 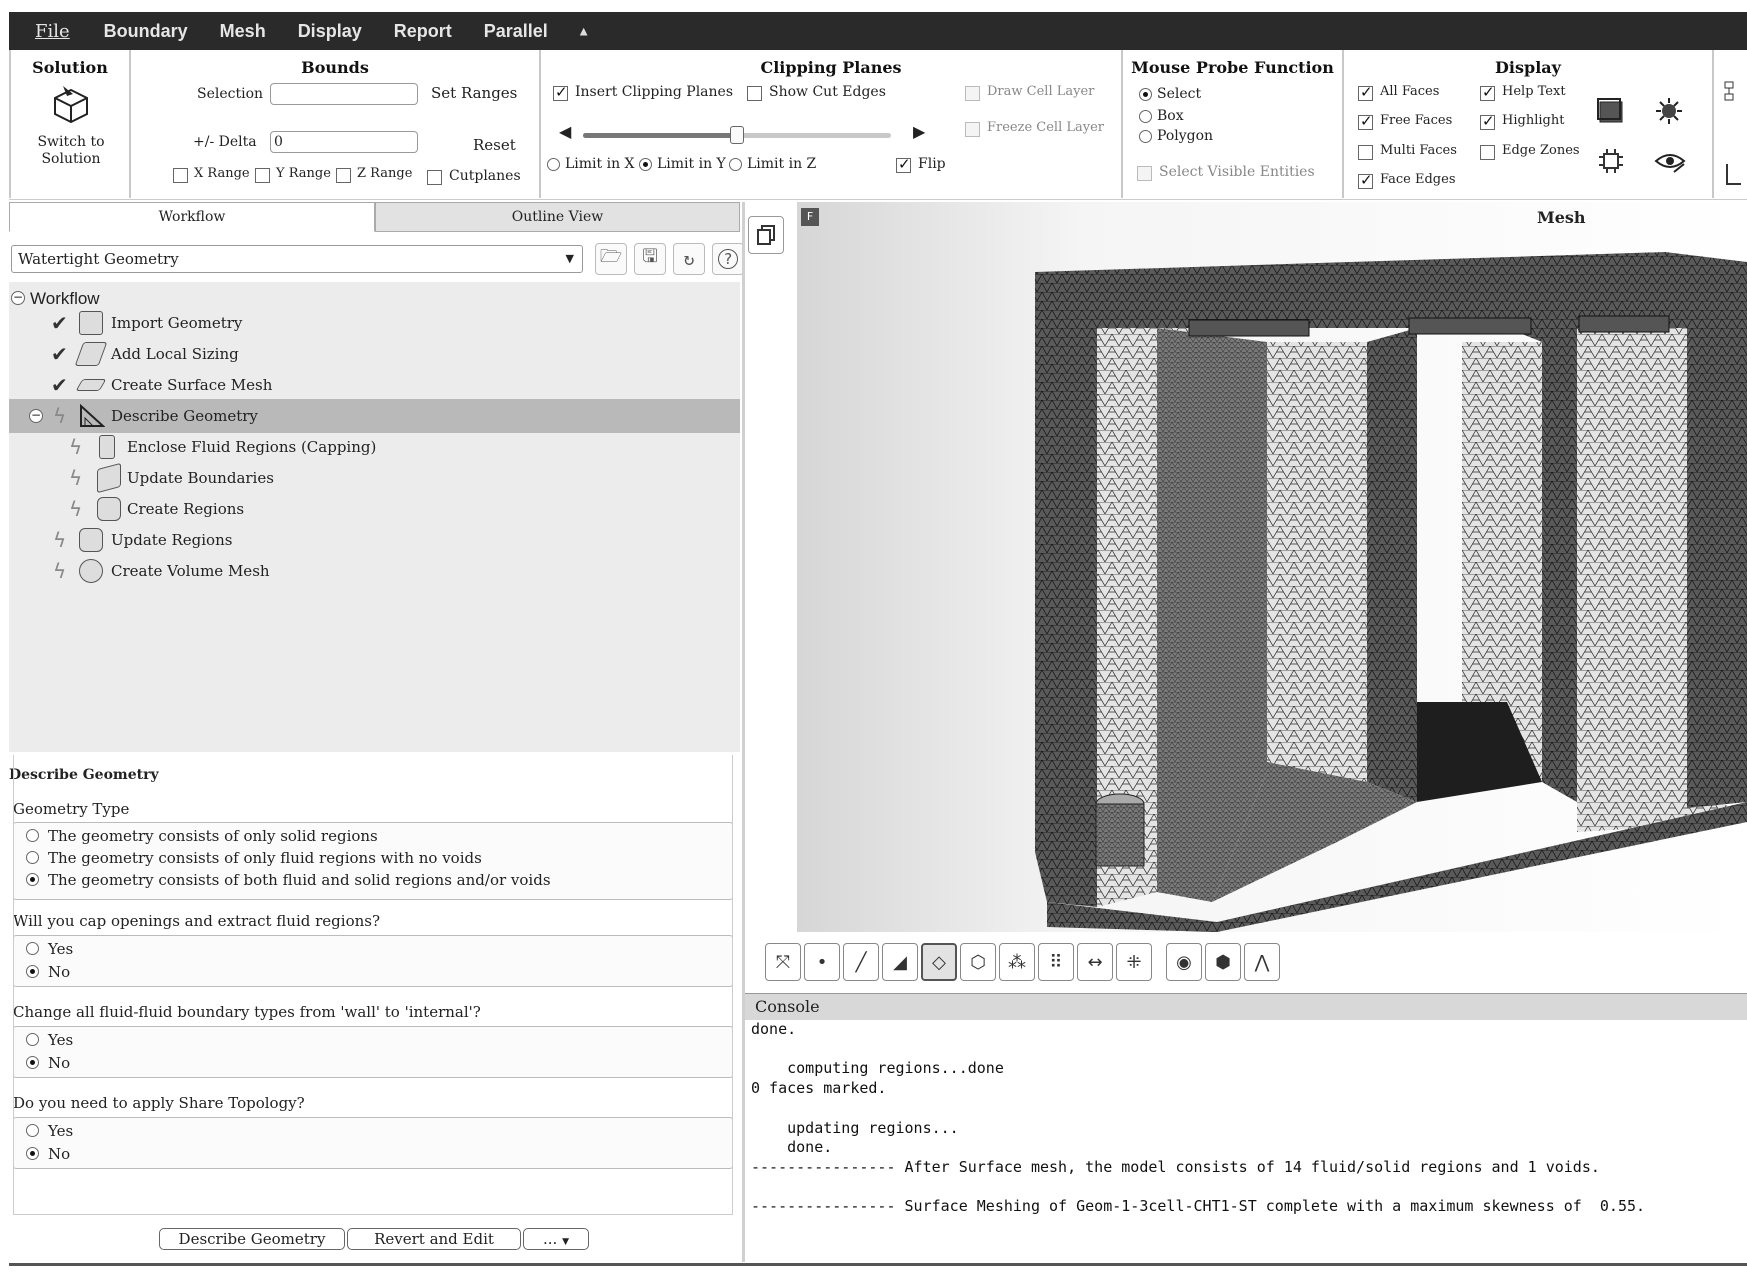 I want to click on tree-item-update-boundaries: ϟ Update Boundaries, so click(x=374, y=478).